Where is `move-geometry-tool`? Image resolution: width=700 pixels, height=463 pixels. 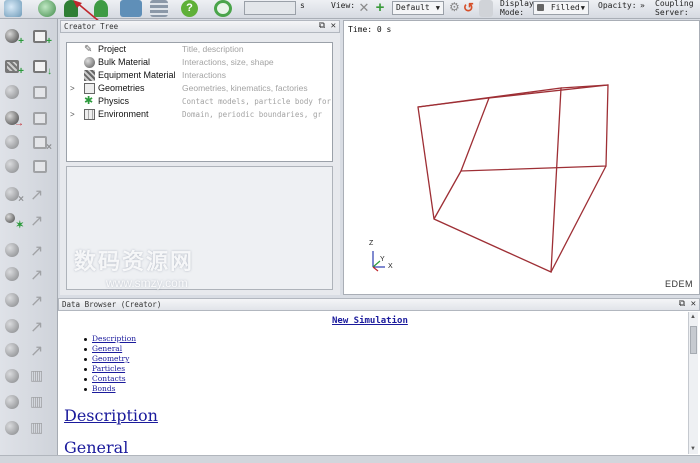 move-geometry-tool is located at coordinates (41, 93).